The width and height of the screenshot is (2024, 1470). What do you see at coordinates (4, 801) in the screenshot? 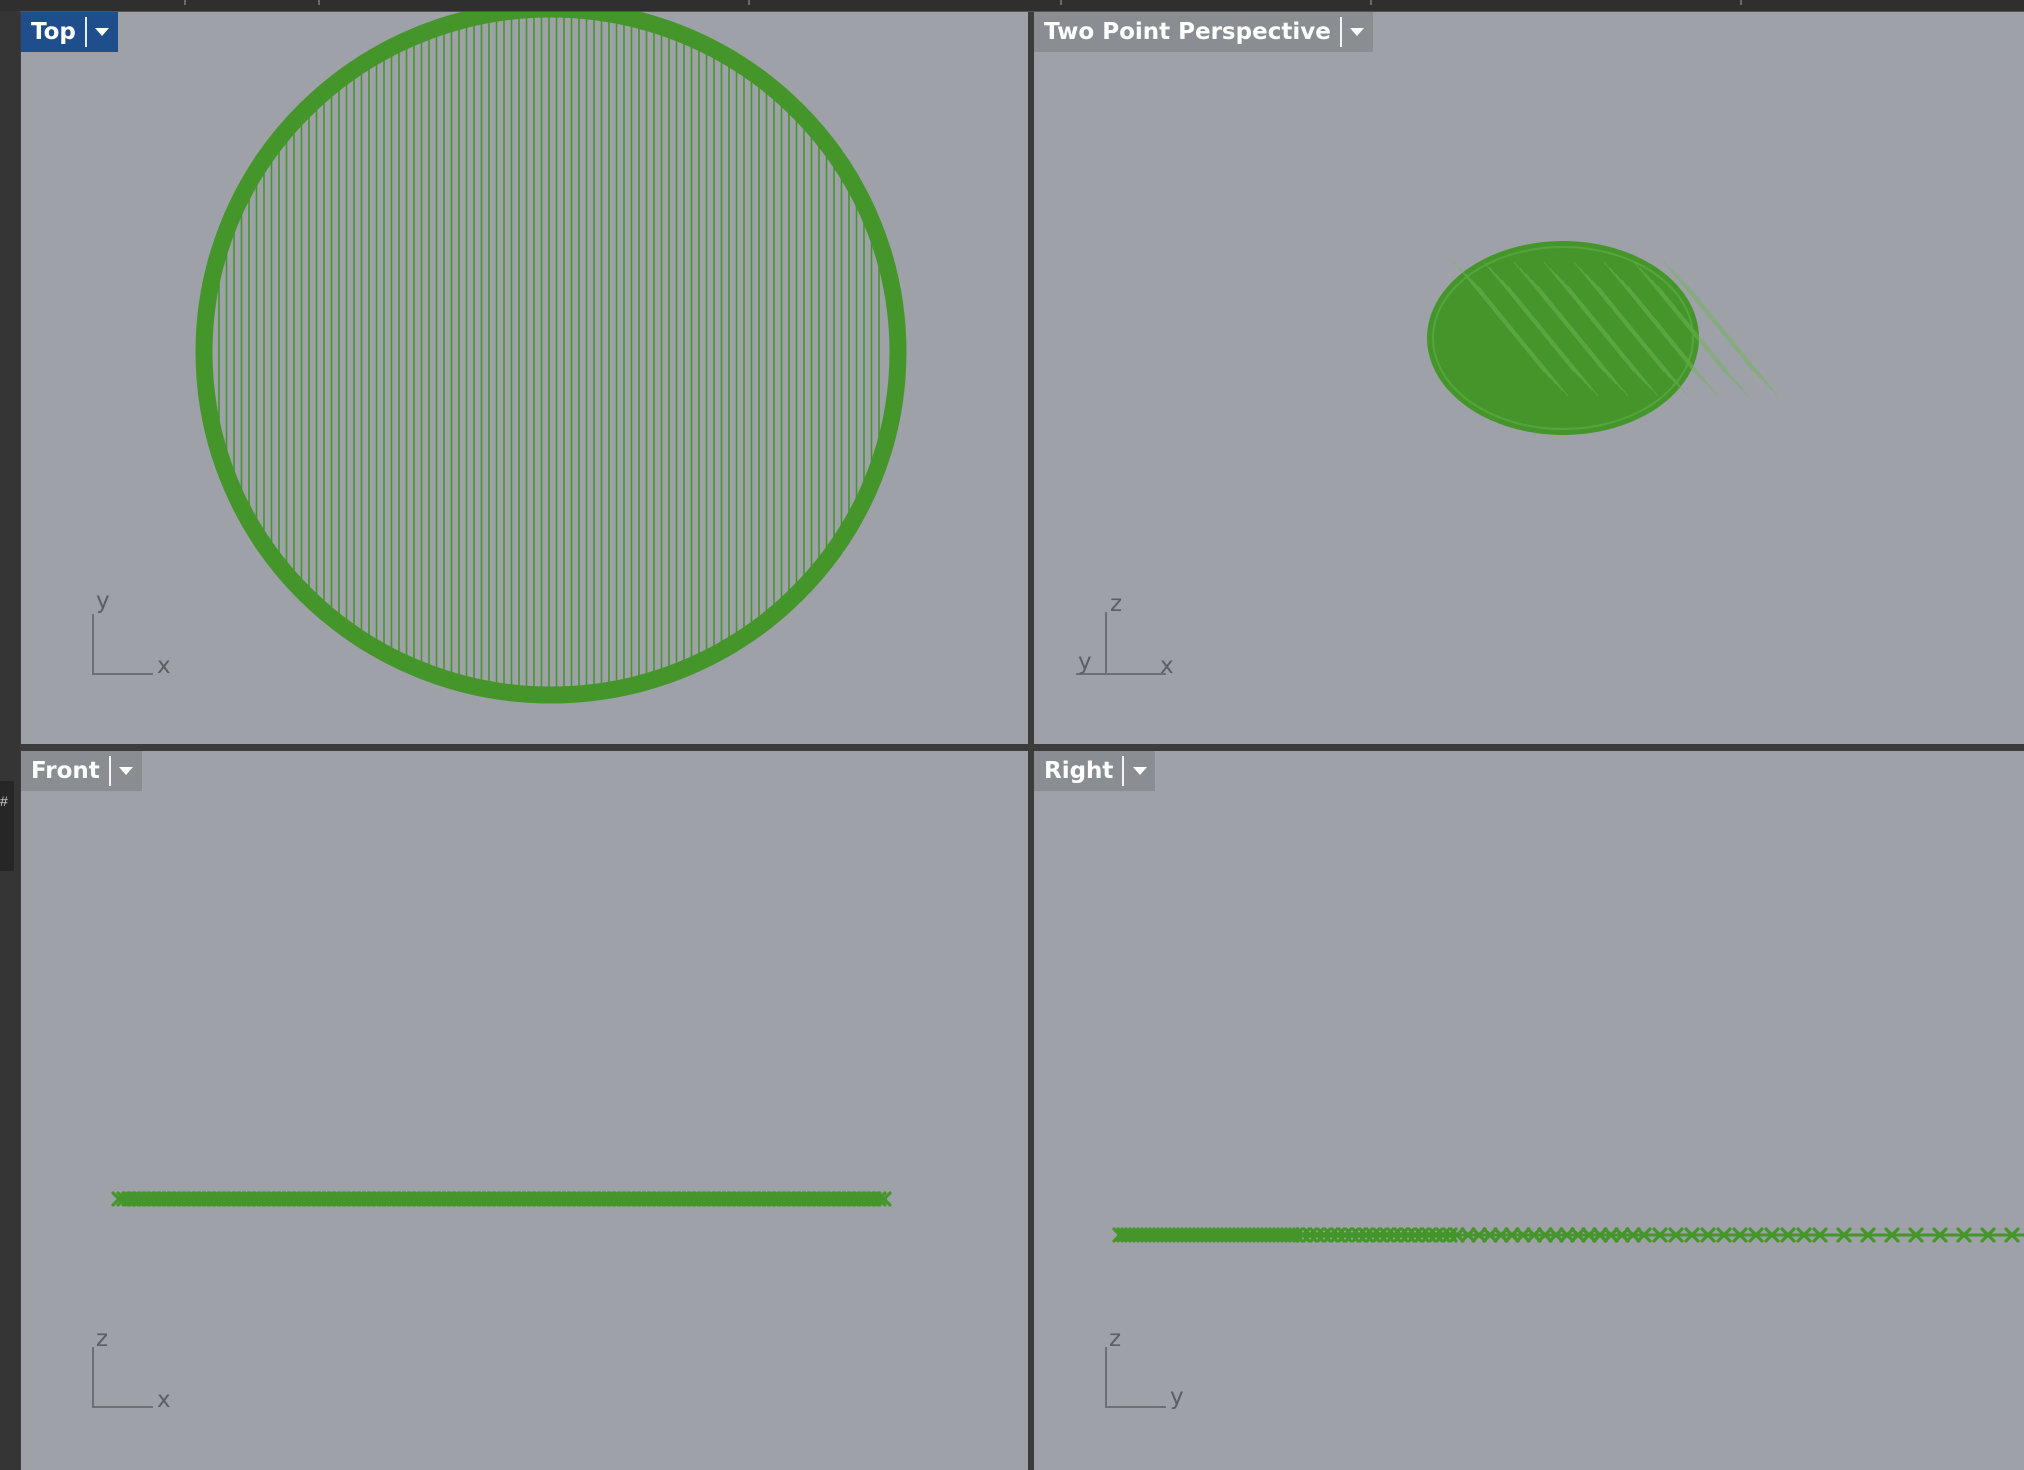
I see `pin-icon: #` at bounding box center [4, 801].